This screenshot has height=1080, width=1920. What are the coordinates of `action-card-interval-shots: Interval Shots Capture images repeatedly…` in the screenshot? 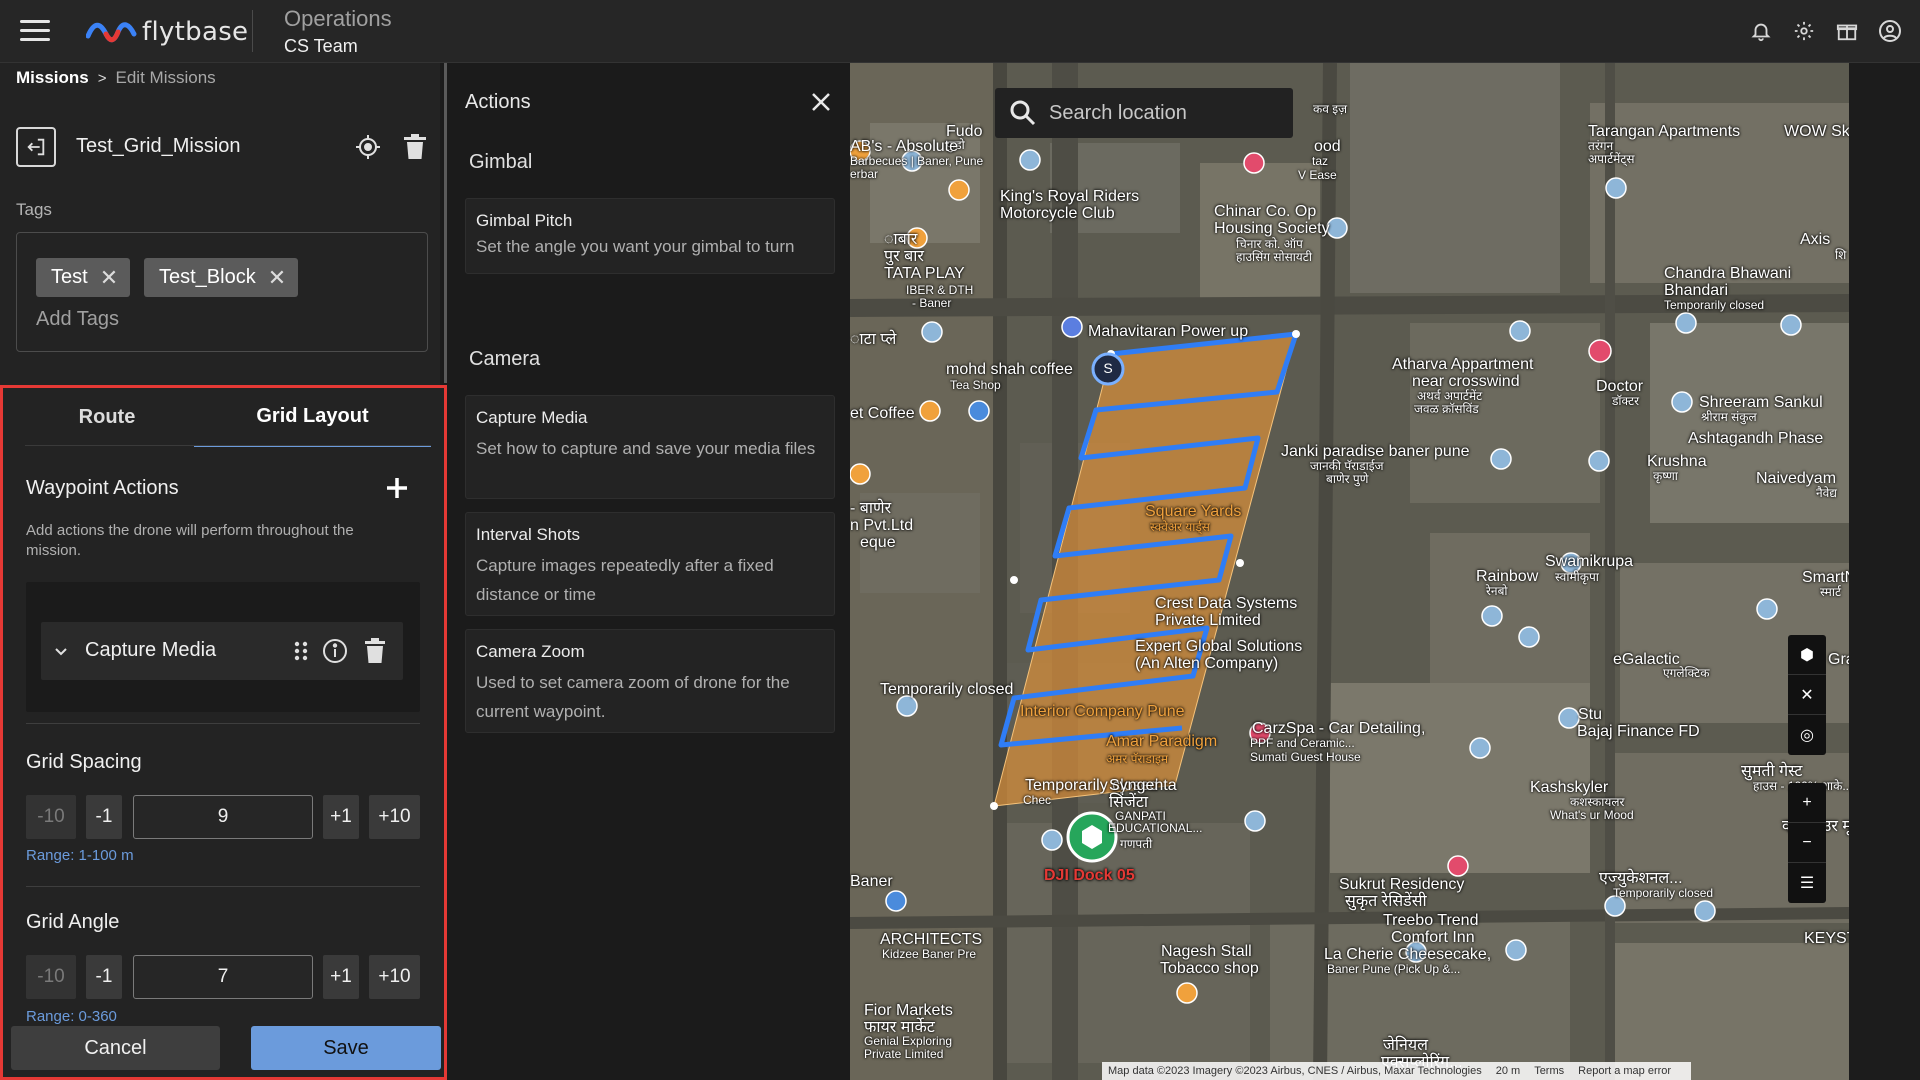 It's located at (650, 564).